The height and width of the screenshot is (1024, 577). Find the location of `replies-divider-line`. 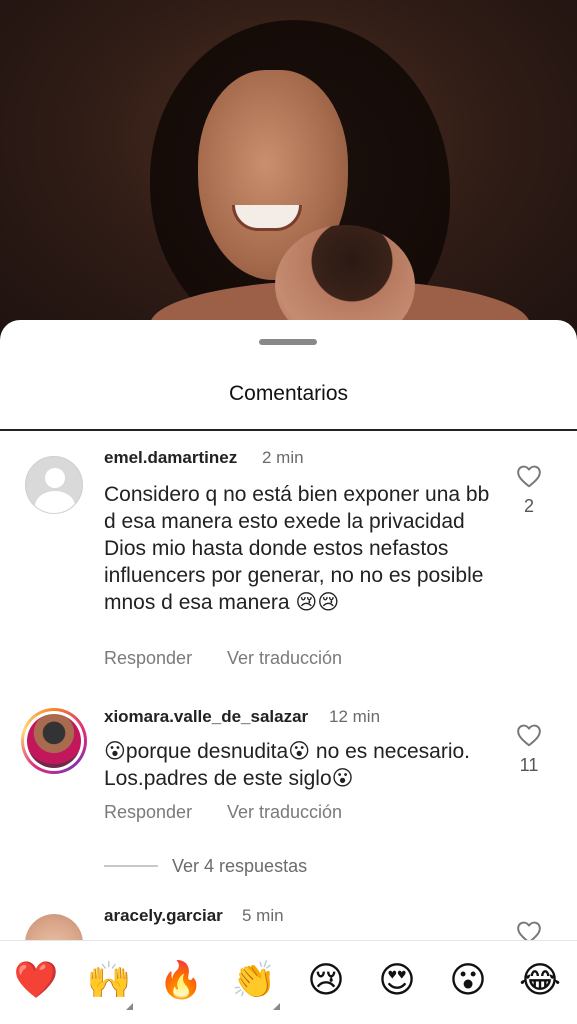

replies-divider-line is located at coordinates (131, 866).